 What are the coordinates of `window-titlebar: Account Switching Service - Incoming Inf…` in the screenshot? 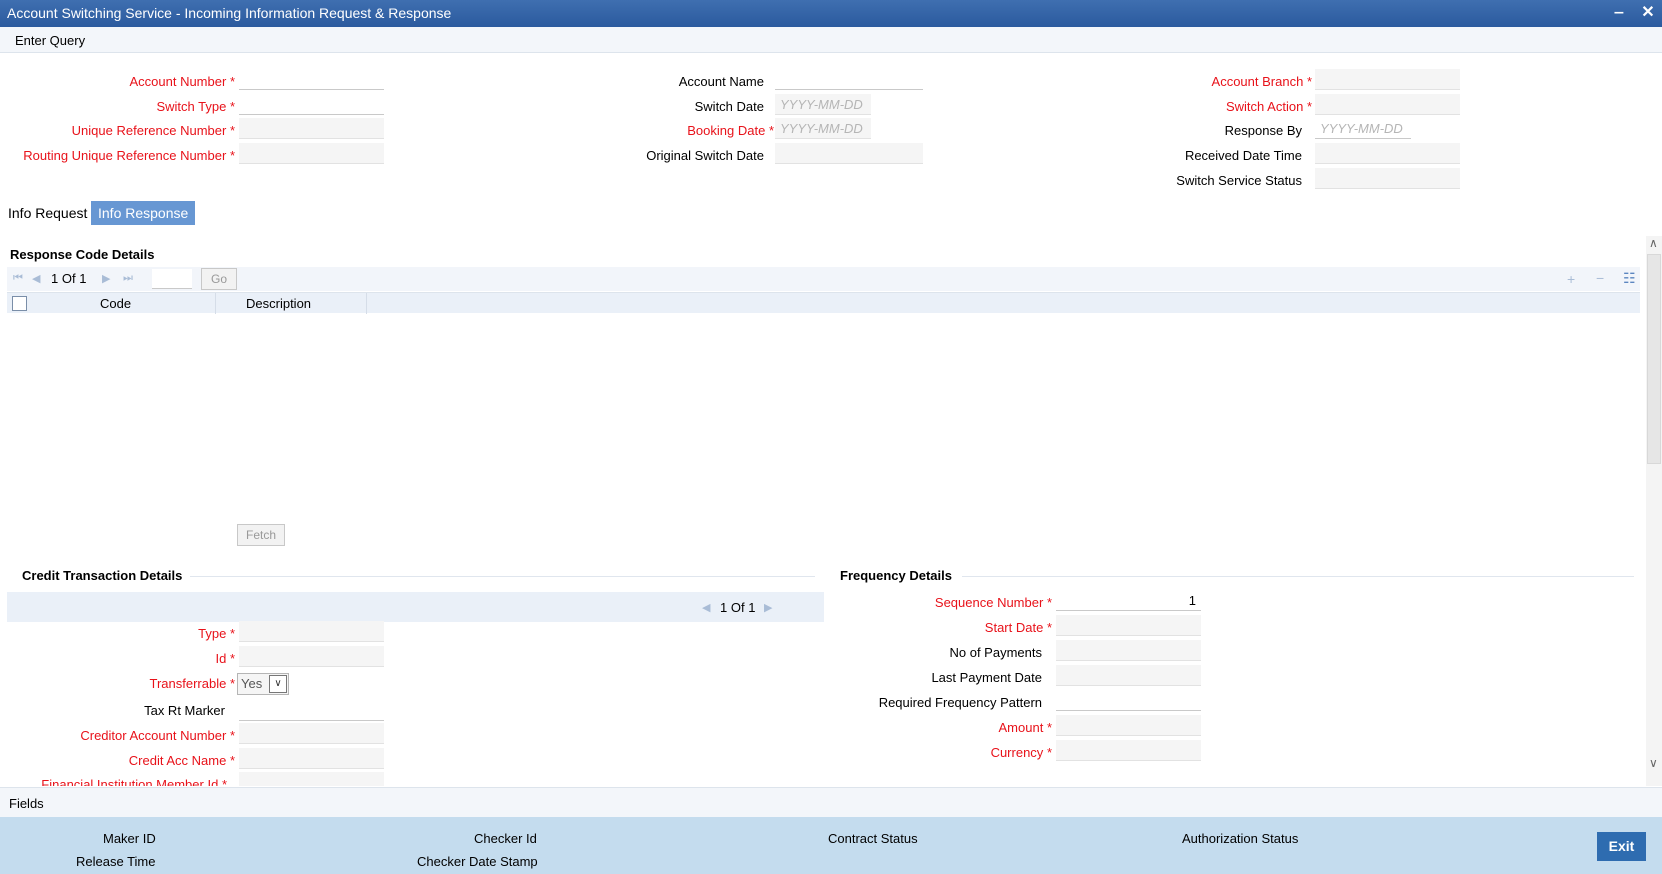 It's located at (831, 13).